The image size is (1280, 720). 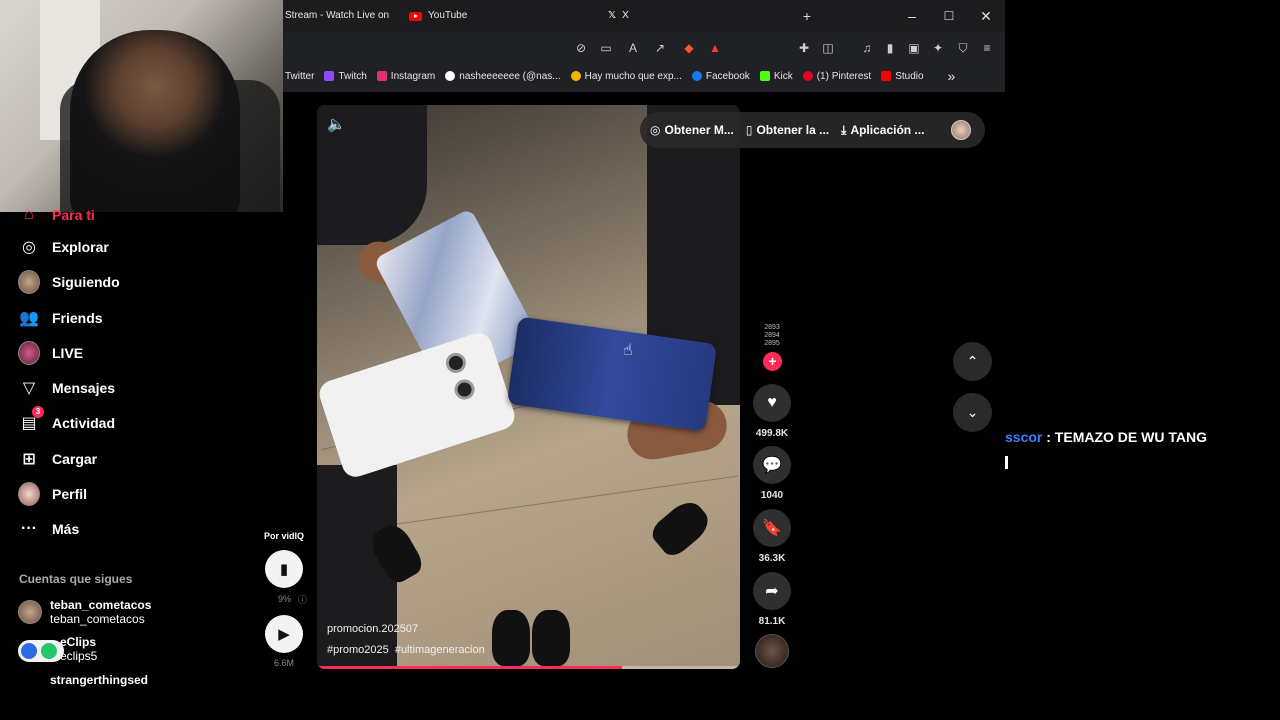 I want to click on bookmark-studio: Studio, so click(x=902, y=76).